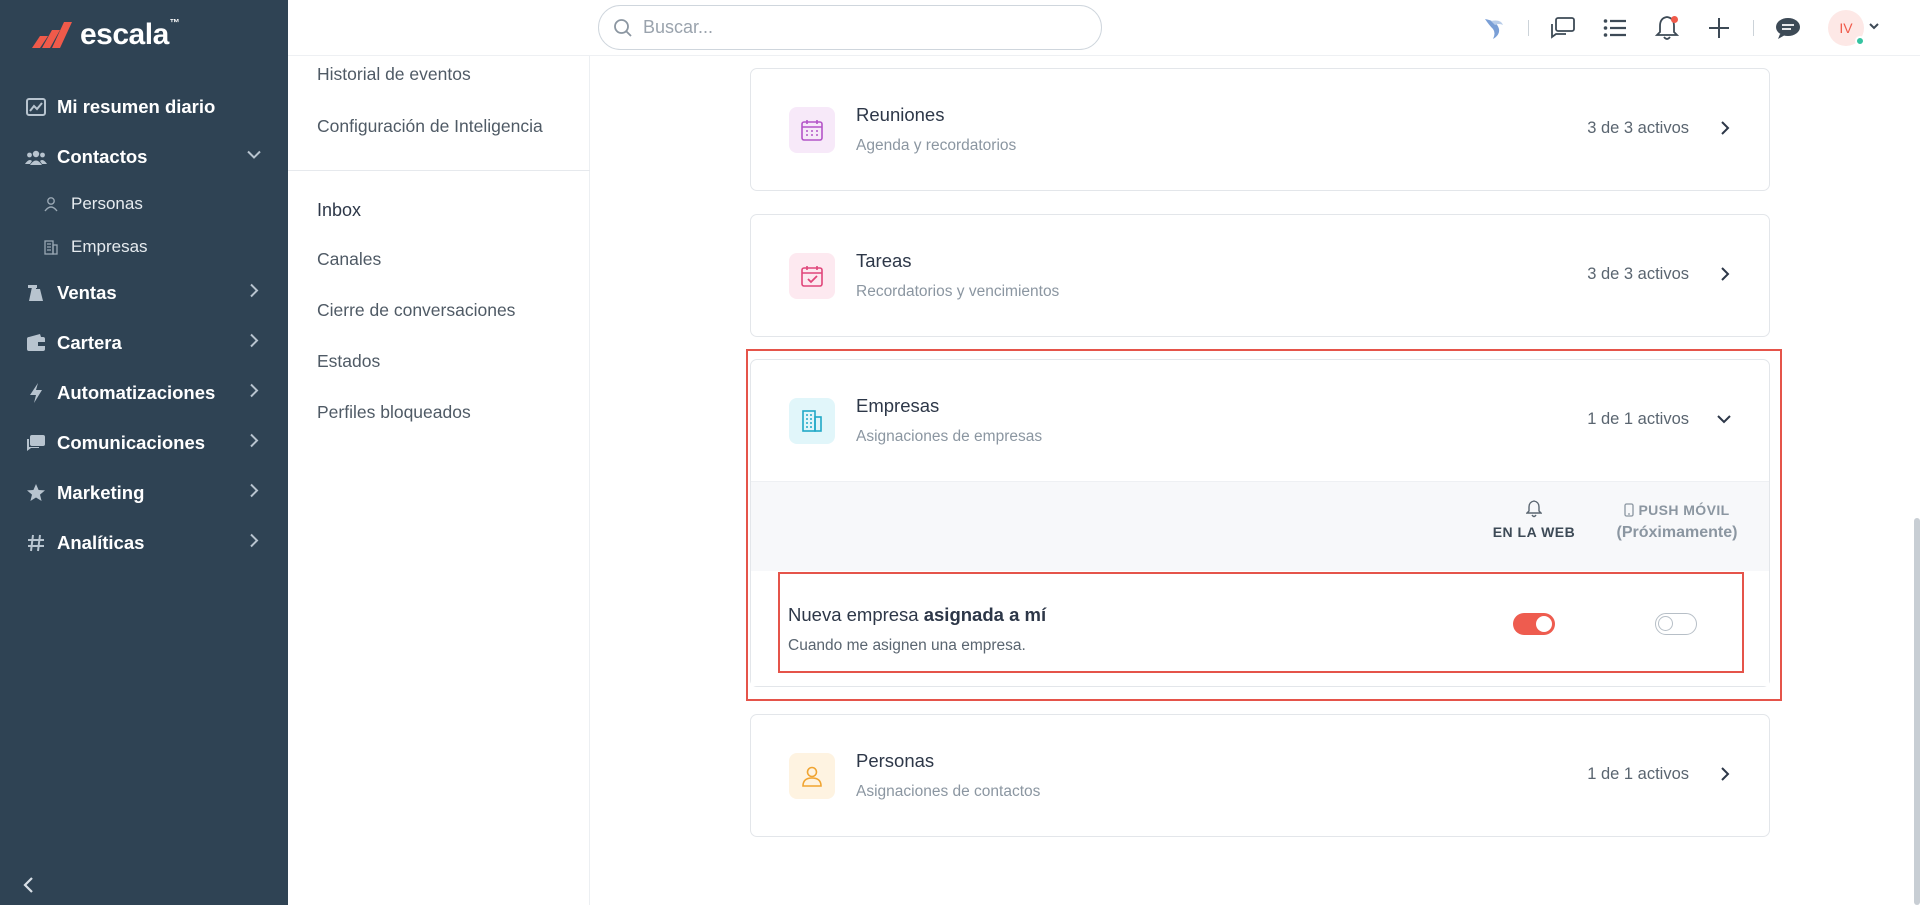 Image resolution: width=1920 pixels, height=905 pixels. I want to click on settings-link-estados: Estados, so click(348, 361).